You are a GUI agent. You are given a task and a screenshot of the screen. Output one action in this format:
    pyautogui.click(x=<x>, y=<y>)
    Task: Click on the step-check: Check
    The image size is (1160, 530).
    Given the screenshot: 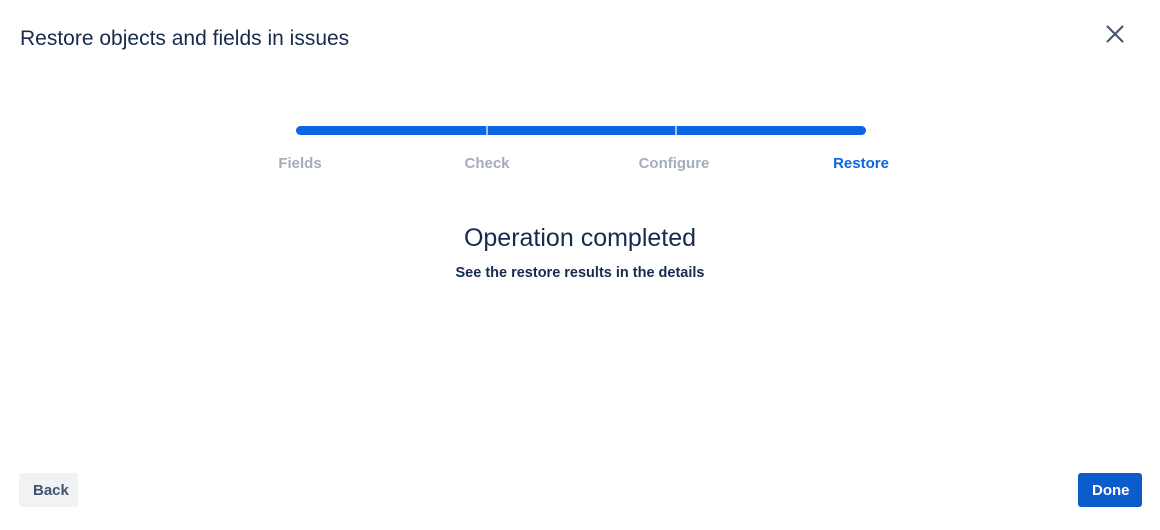 What is the action you would take?
    pyautogui.click(x=487, y=163)
    